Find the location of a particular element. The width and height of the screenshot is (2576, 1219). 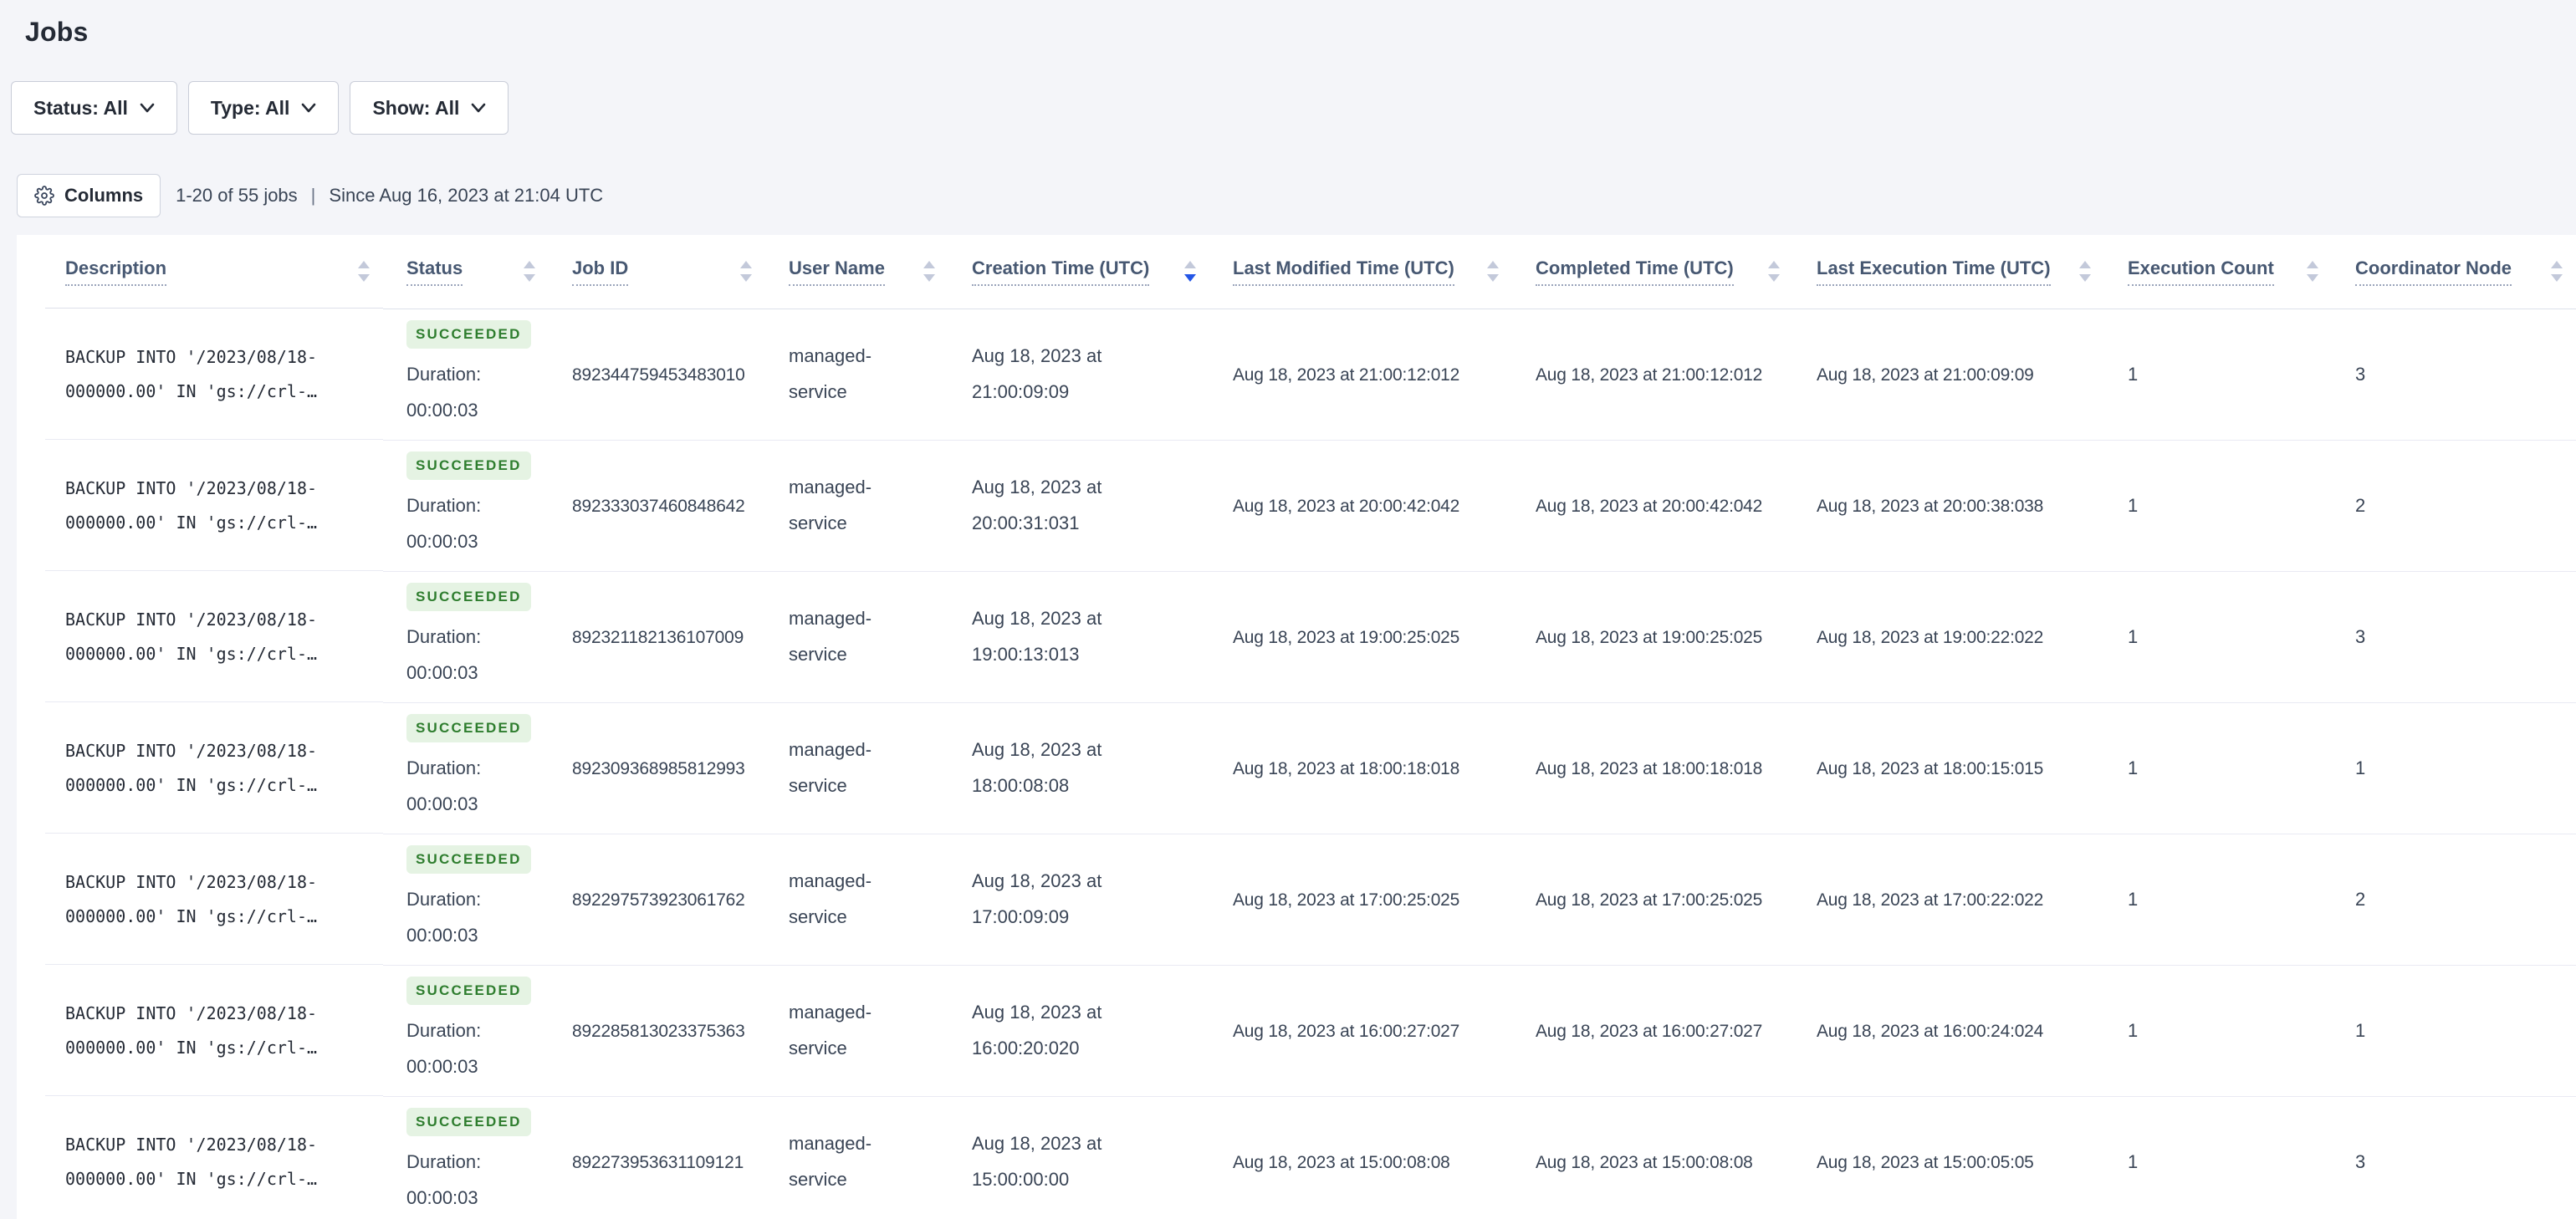

column-header-completed-time: Completed Time (UTC) is located at coordinates (1652, 272).